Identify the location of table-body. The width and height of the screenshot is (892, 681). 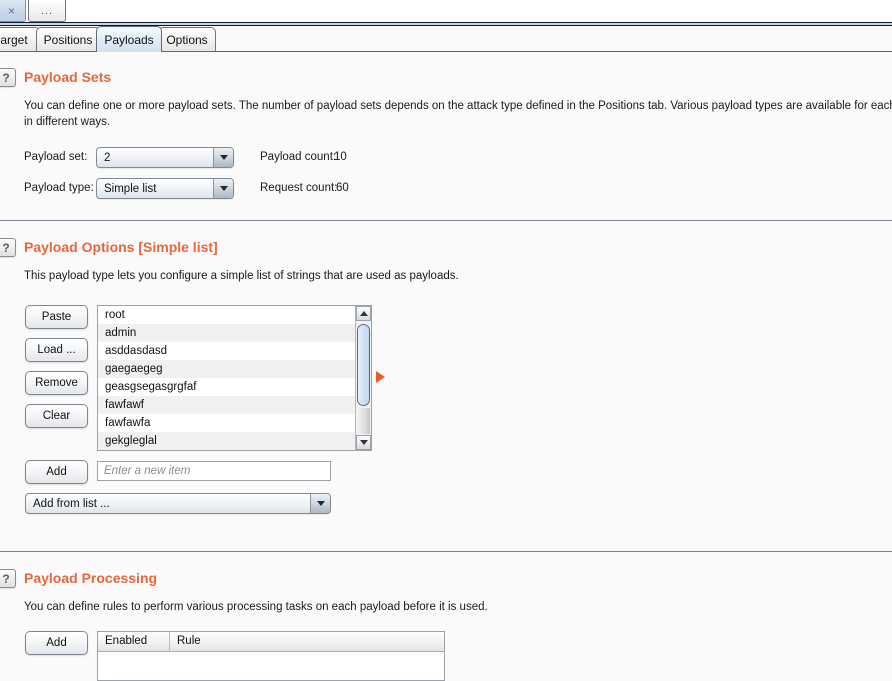
(271, 666).